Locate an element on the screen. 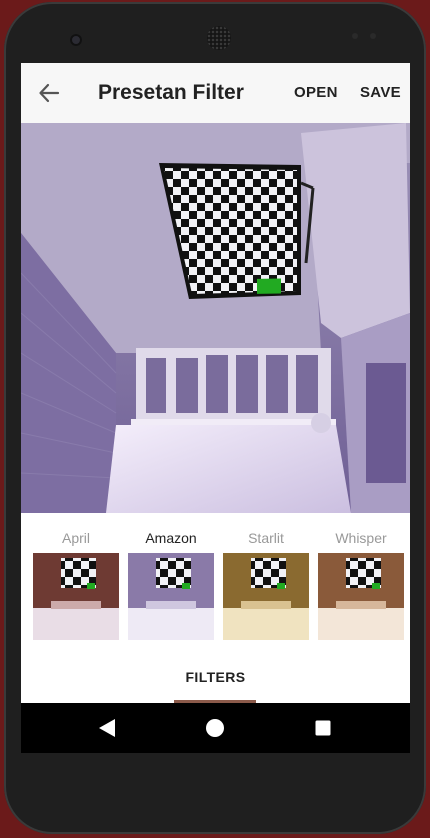 This screenshot has width=430, height=838. filter-label: April is located at coordinates (75, 538).